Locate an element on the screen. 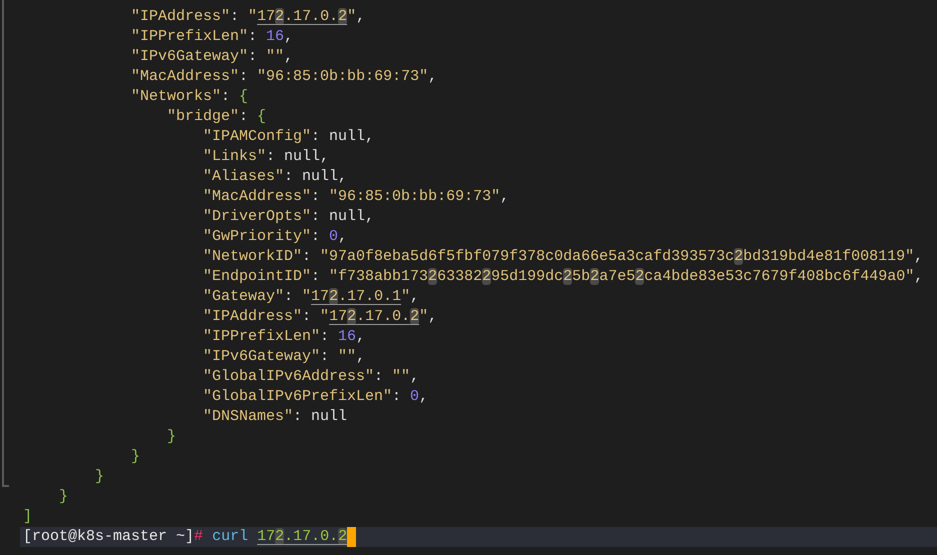  code-line: "bridge": { is located at coordinates (216, 117).